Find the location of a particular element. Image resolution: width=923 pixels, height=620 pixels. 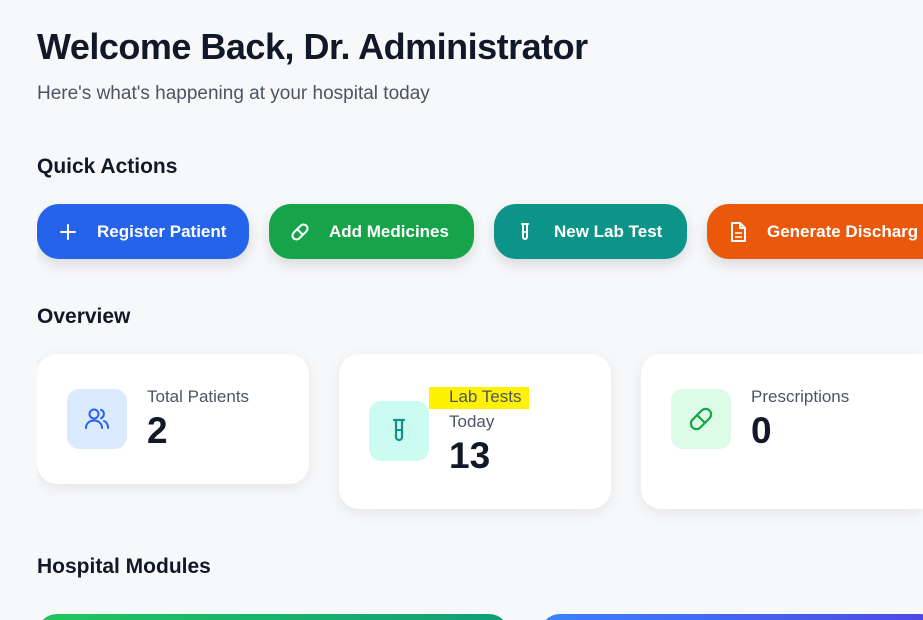

generate-discharge-button: Generate Discharg is located at coordinates (815, 231).